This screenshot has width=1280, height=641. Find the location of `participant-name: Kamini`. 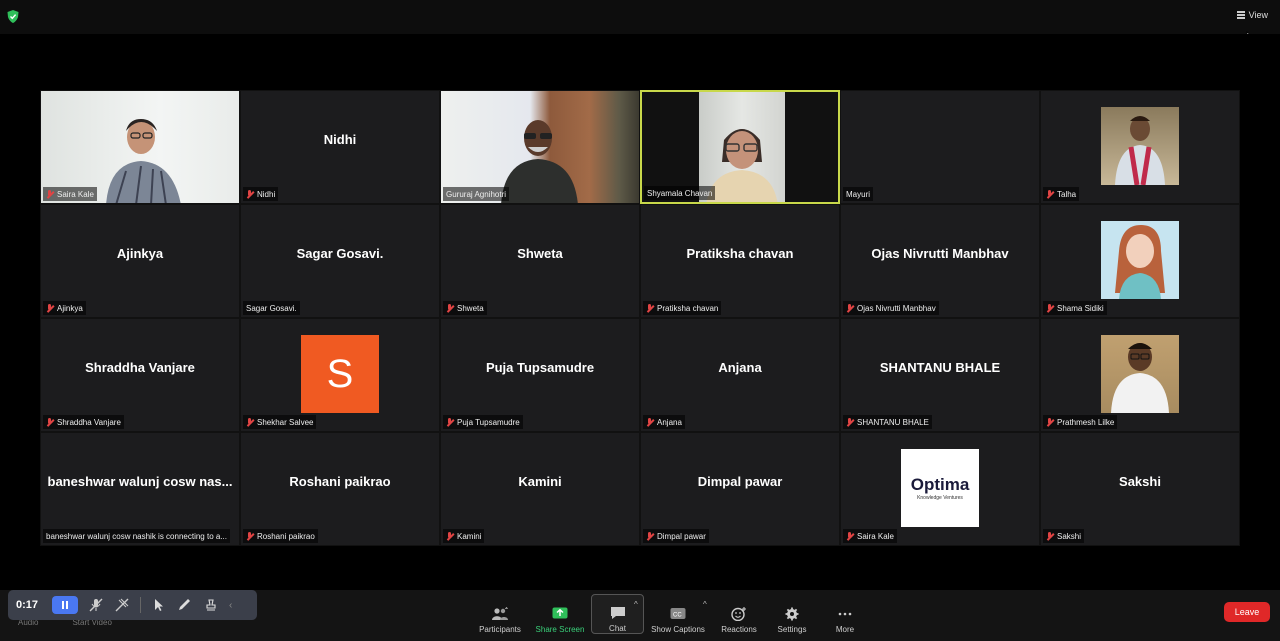

participant-name: Kamini is located at coordinates (469, 536).